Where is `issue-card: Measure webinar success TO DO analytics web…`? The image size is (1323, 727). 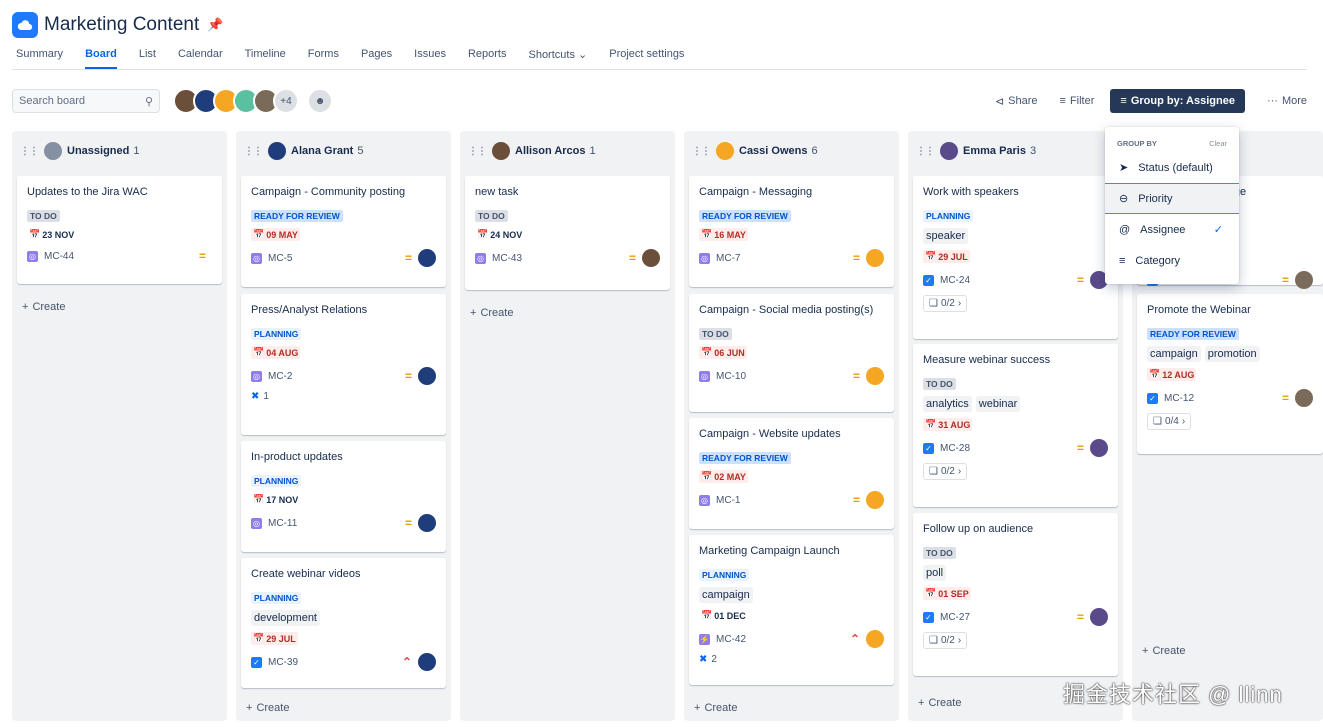 issue-card: Measure webinar success TO DO analytics web… is located at coordinates (1015, 425).